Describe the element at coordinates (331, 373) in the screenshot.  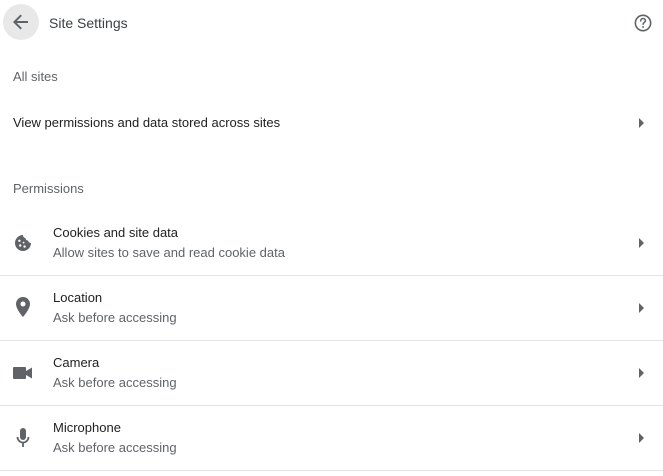
I see `permission-row-camera: Camera Ask before accessing` at that location.